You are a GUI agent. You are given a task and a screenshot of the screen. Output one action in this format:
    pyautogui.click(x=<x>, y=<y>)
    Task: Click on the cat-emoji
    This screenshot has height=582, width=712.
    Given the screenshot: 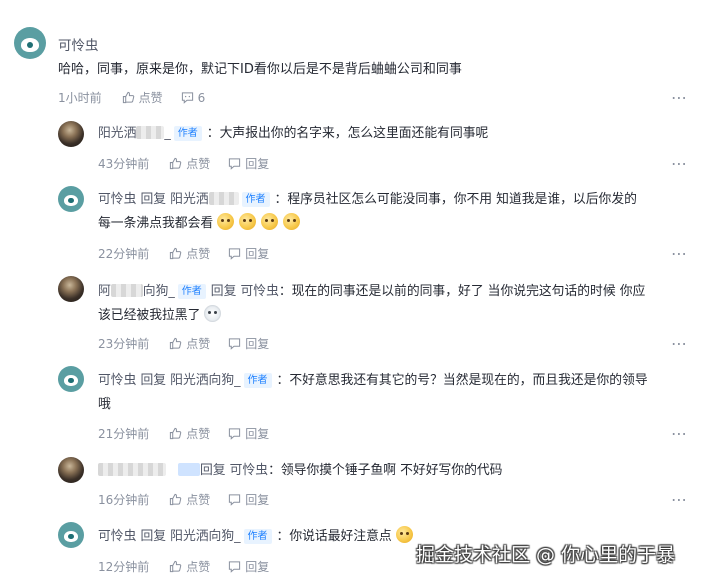 What is the action you would take?
    pyautogui.click(x=213, y=313)
    